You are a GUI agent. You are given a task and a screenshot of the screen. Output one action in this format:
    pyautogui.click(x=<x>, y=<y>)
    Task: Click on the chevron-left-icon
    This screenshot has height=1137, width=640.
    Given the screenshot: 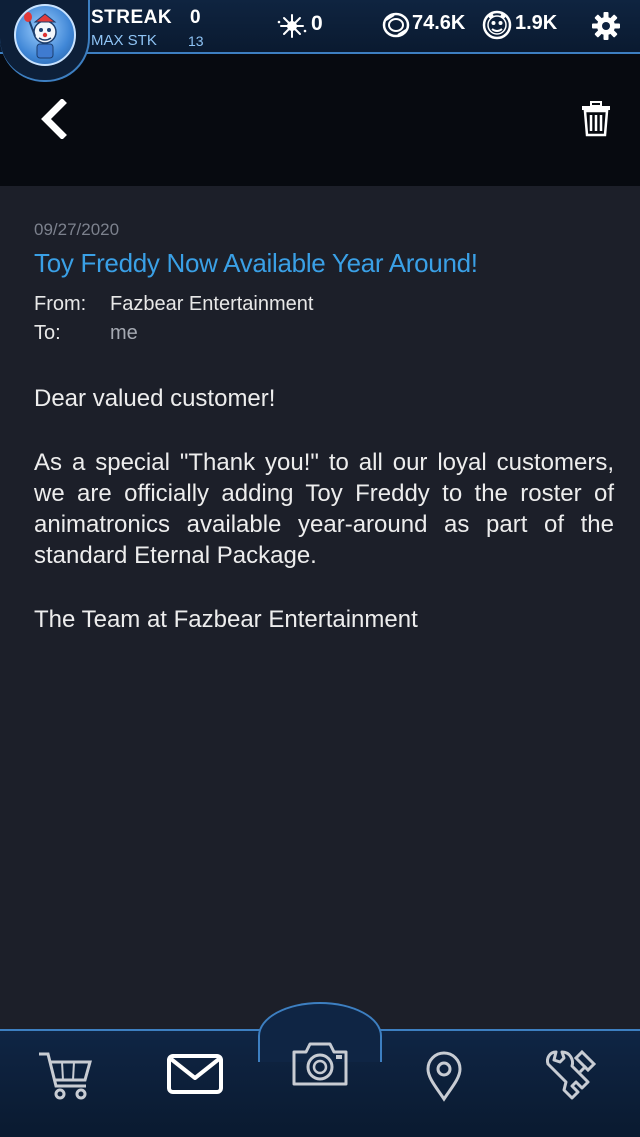 What is the action you would take?
    pyautogui.click(x=53, y=121)
    